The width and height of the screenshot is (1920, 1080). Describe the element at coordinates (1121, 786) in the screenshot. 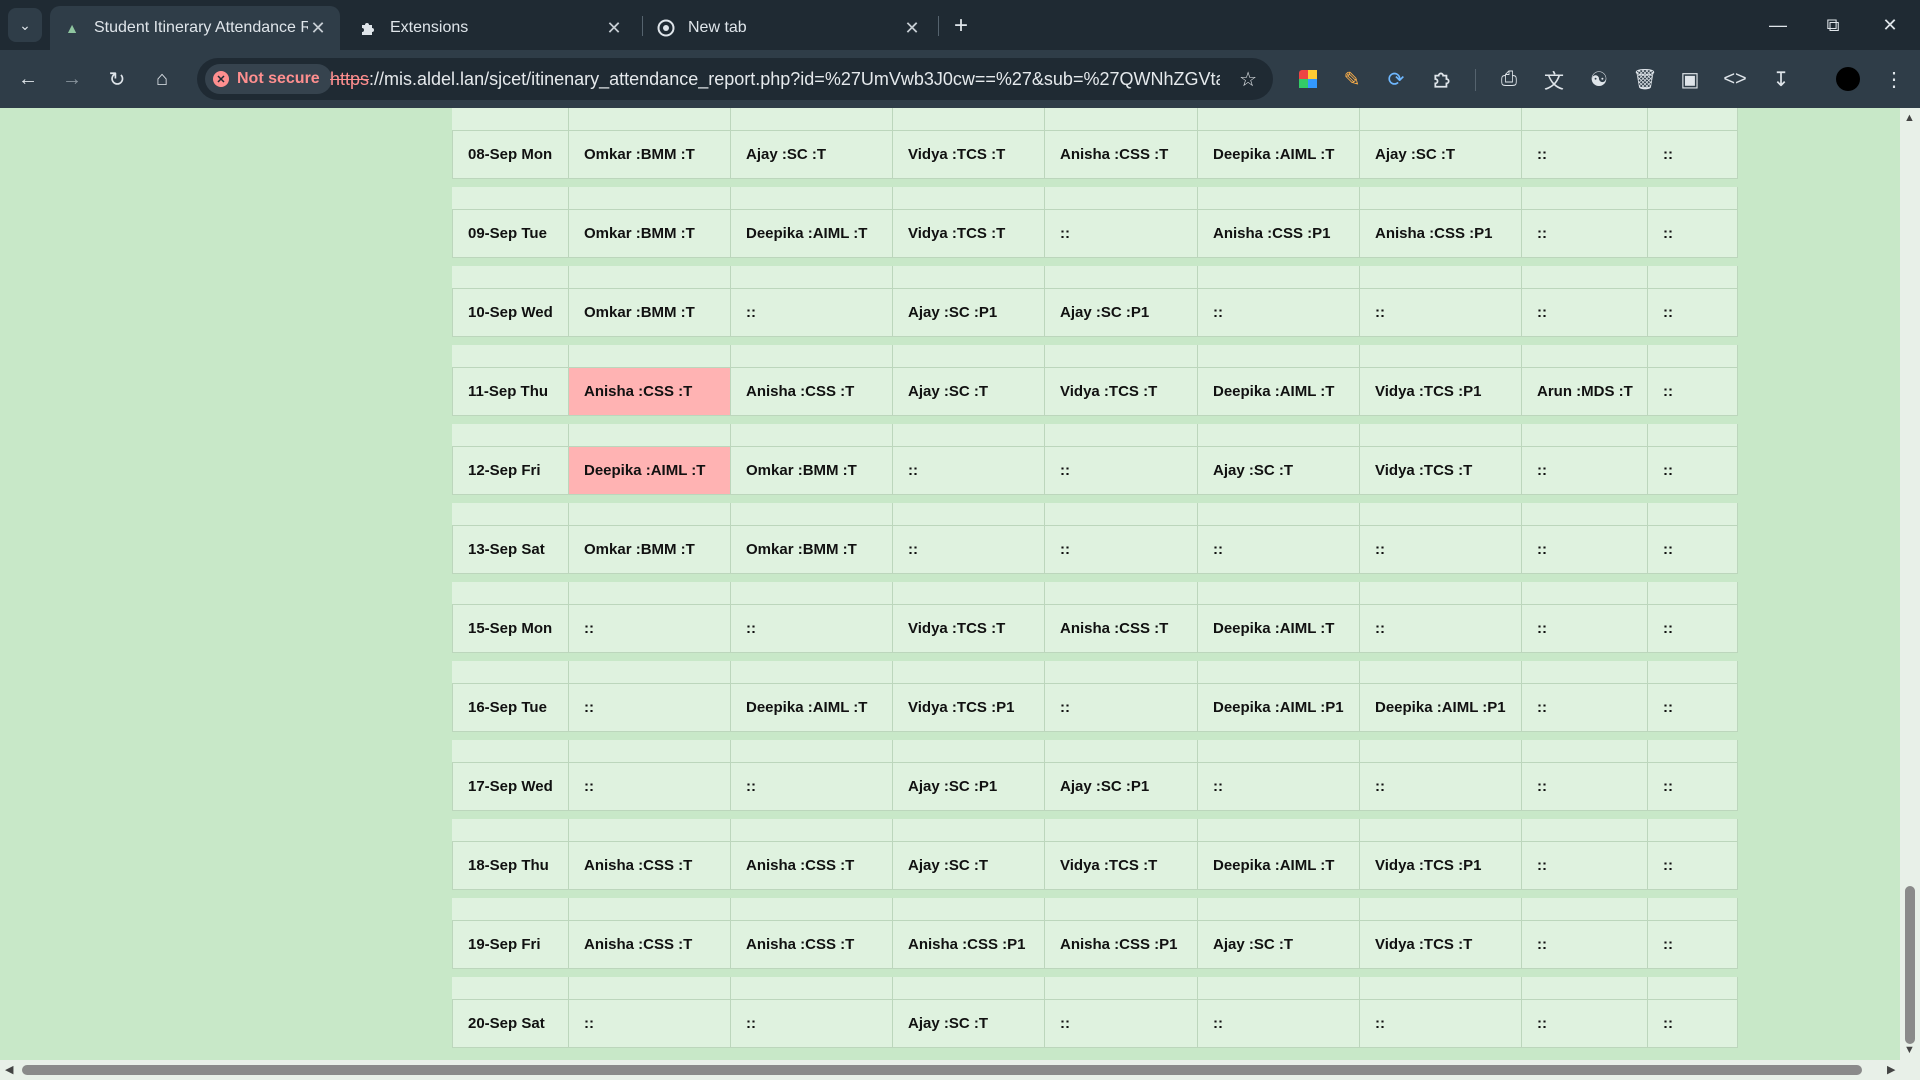

I see `period-cell: Ajay :SC :P1` at that location.